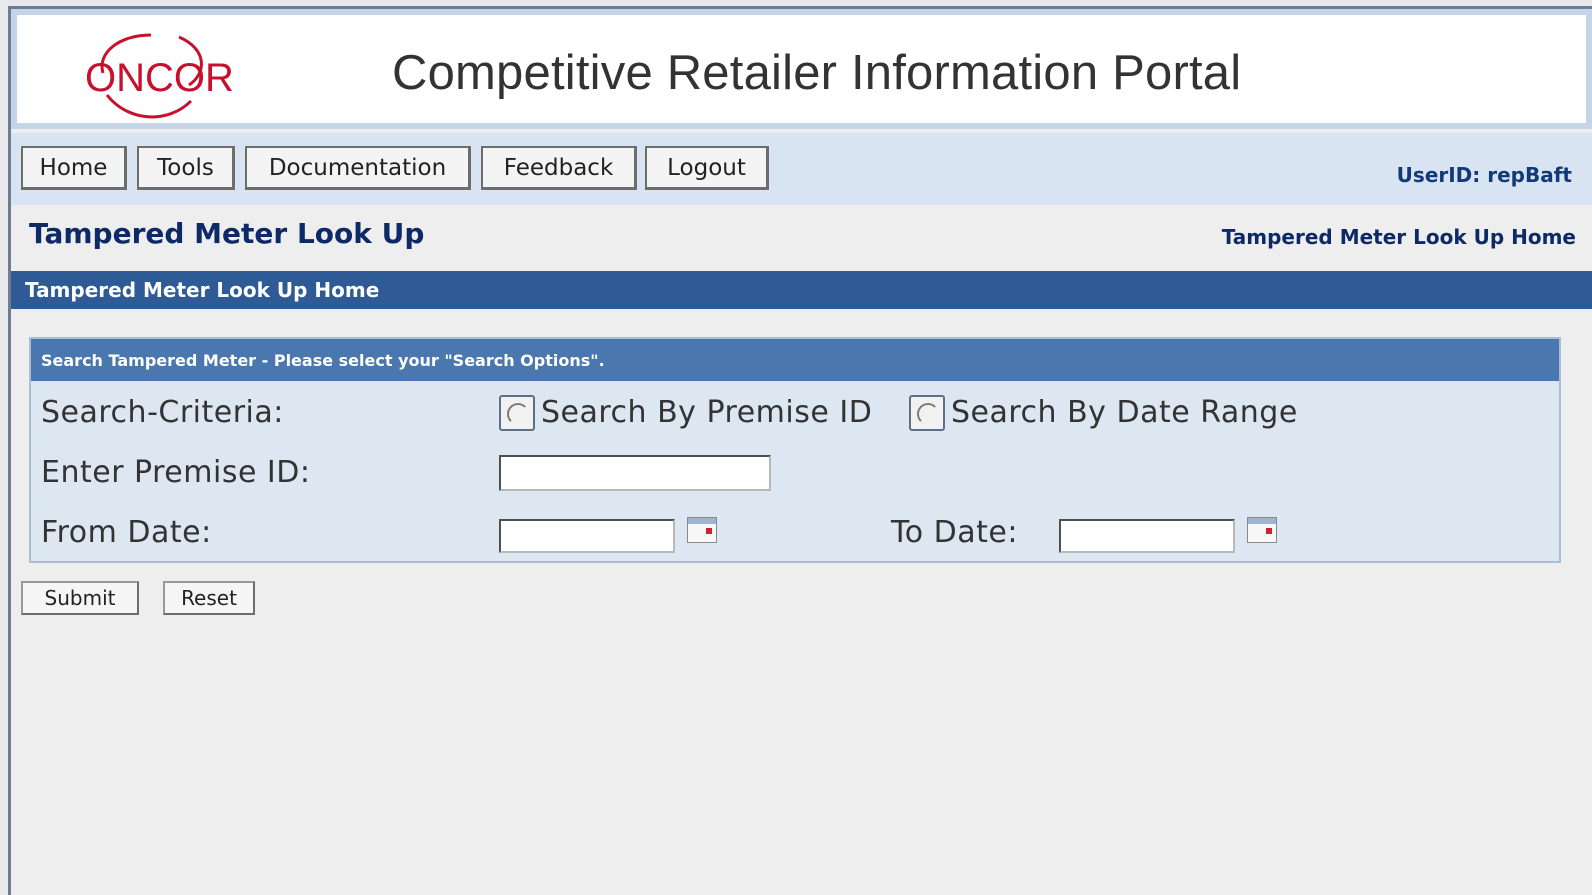 The image size is (1592, 895). Describe the element at coordinates (587, 536) in the screenshot. I see `from-date-input` at that location.